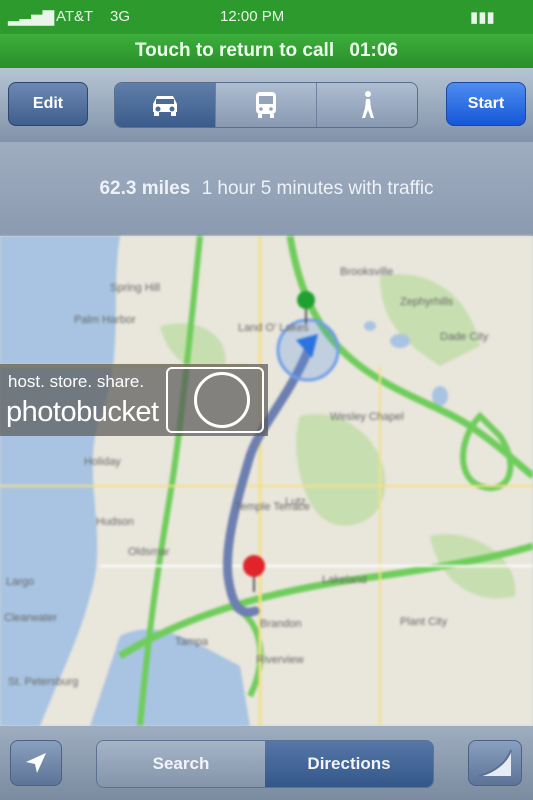 The height and width of the screenshot is (800, 533). I want to click on route-summary: 62.3 miles 1 hour 5 minutes with traffic, so click(266, 189).